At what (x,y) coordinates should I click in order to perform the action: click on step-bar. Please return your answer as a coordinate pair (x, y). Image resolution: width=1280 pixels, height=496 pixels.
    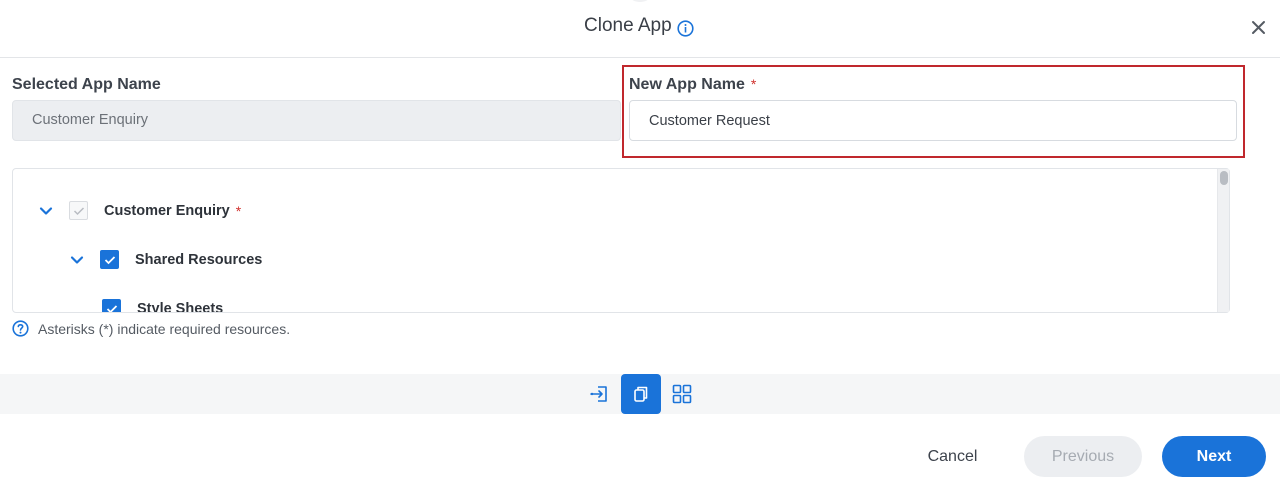
    Looking at the image, I should click on (640, 394).